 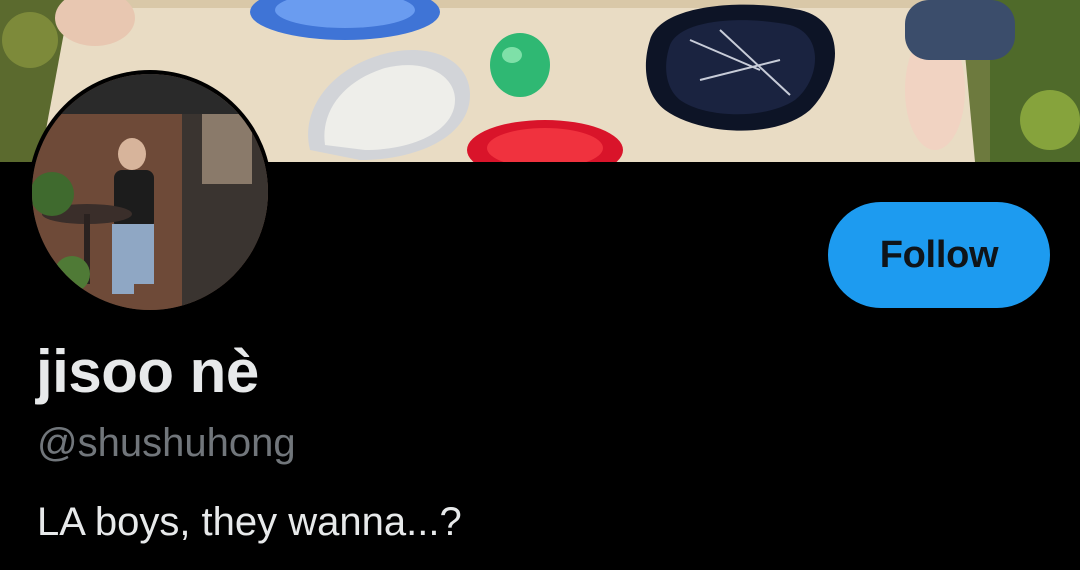 I want to click on follow-button: Follow, so click(x=939, y=255).